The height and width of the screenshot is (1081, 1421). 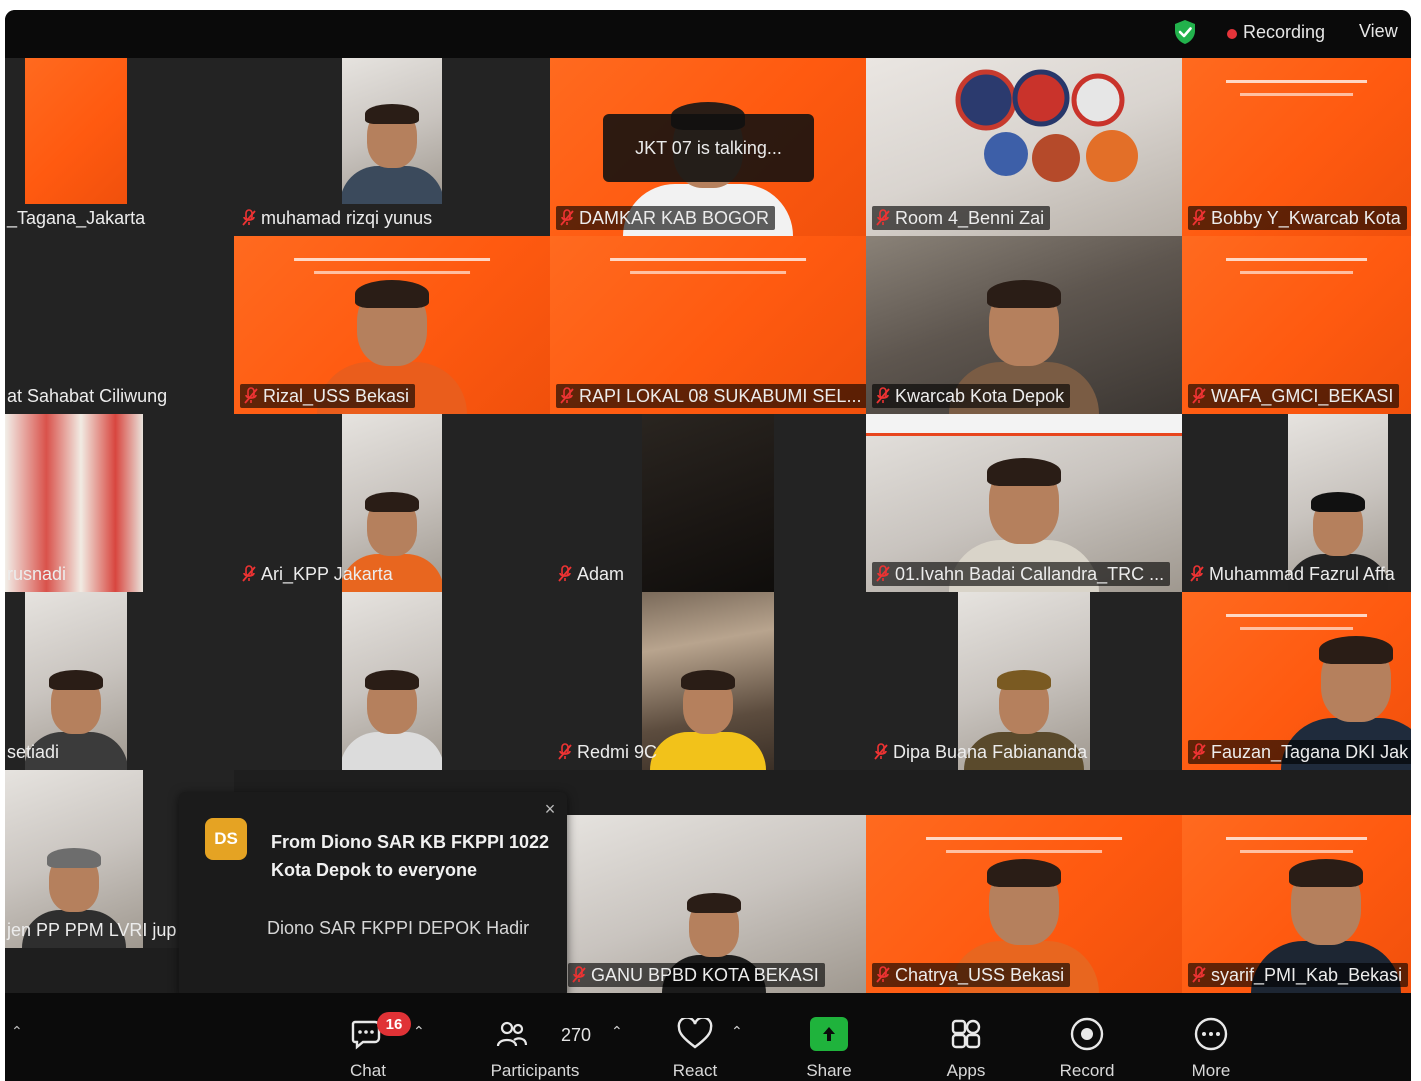 I want to click on participant-name: Ari_KPP Jakarta, so click(x=327, y=573).